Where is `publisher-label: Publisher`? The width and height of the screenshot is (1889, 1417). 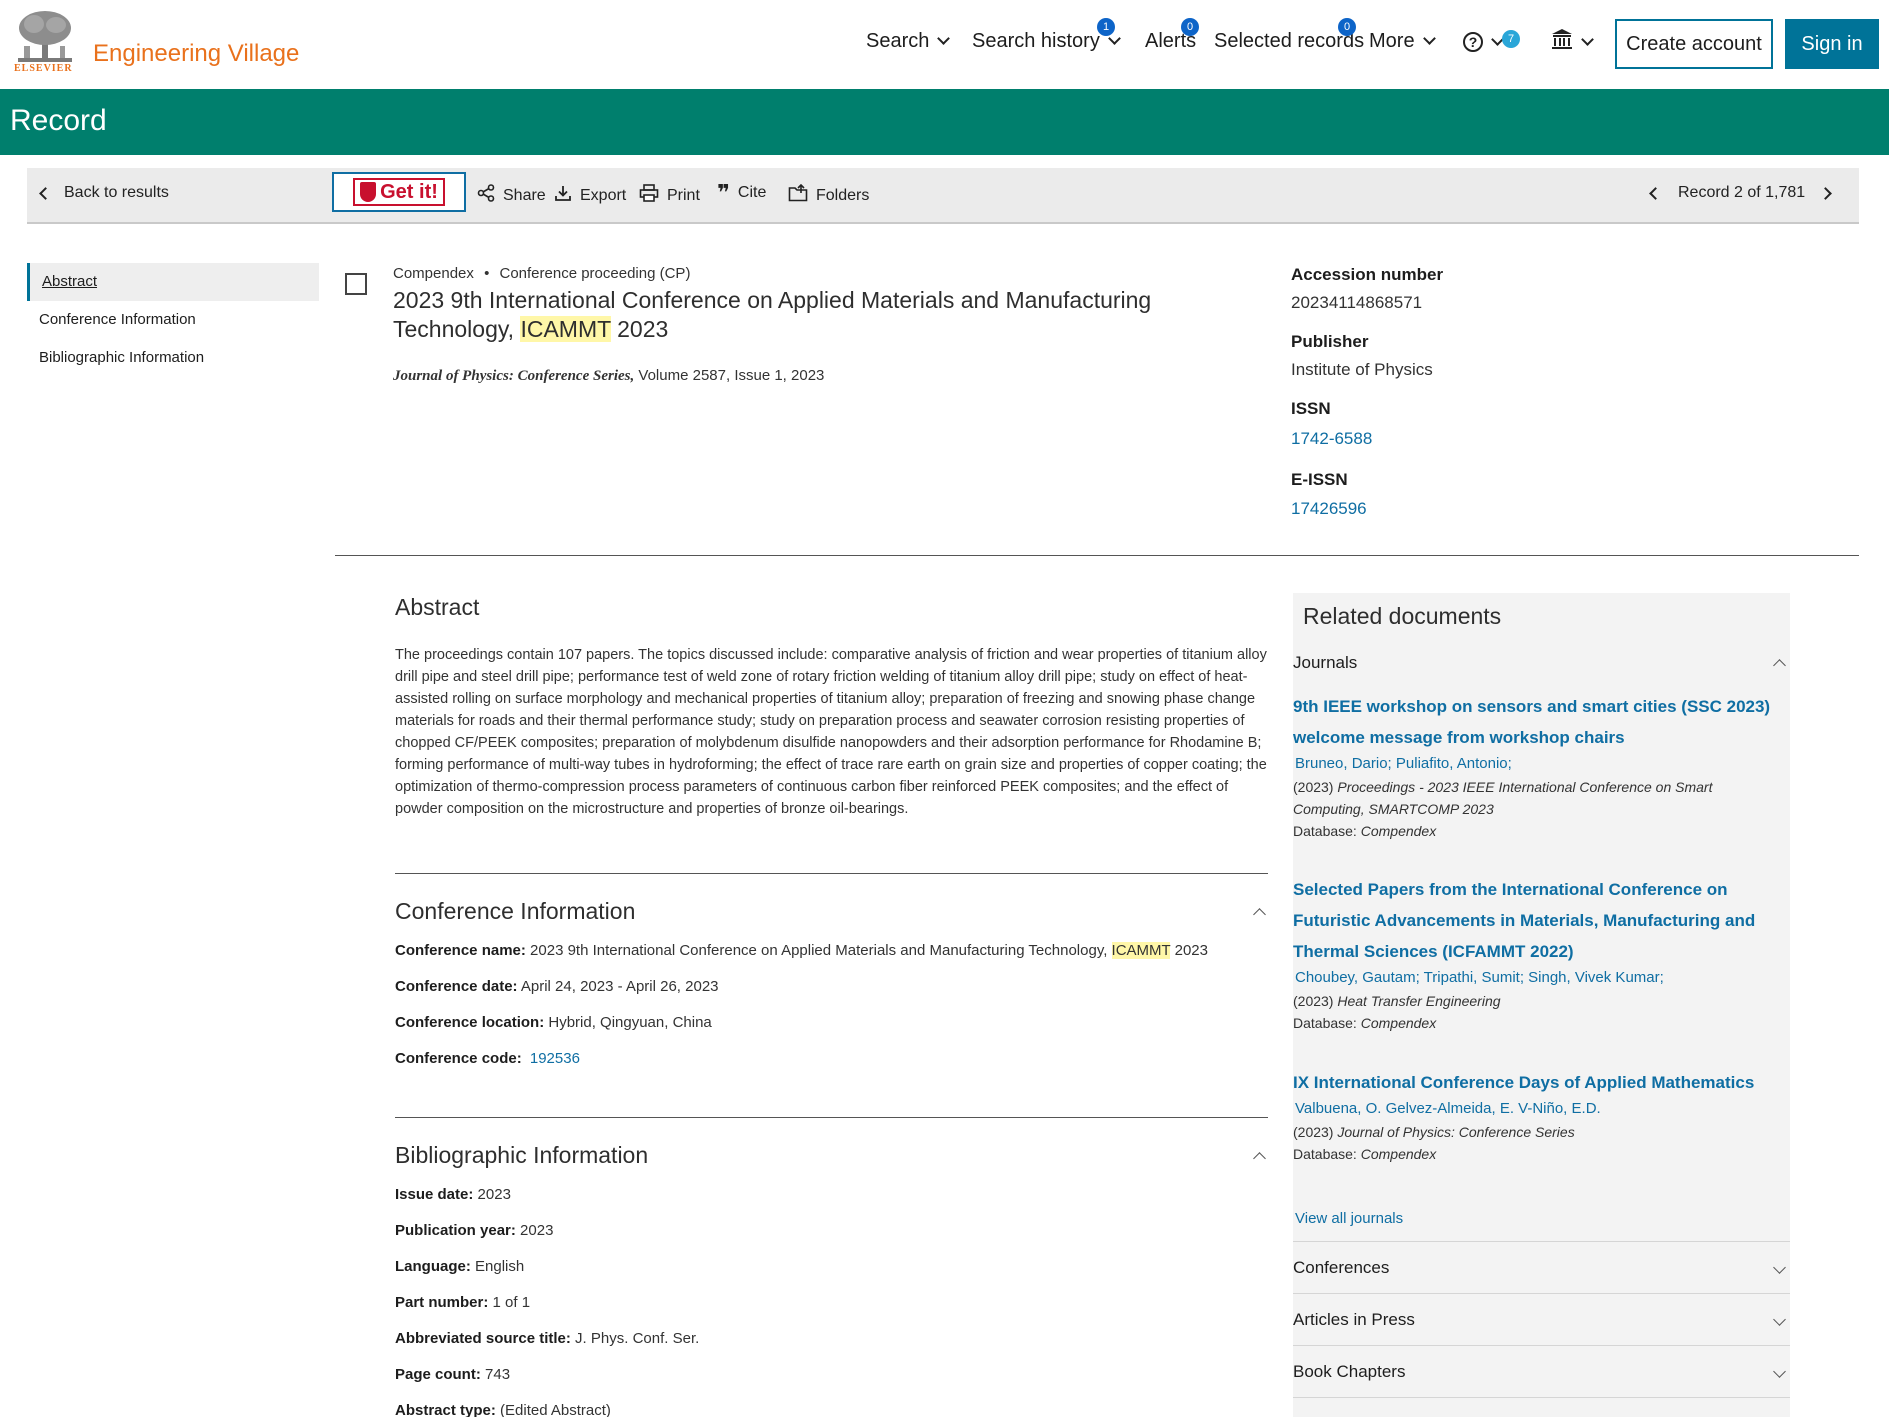
publisher-label: Publisher is located at coordinates (1330, 341).